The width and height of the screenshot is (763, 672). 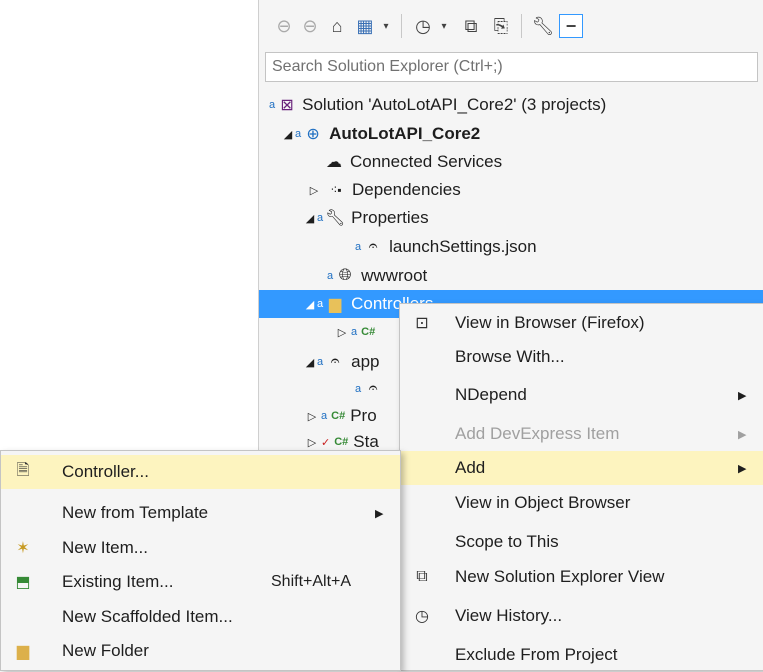 What do you see at coordinates (405, 133) in the screenshot?
I see `tree-item-label: AutoLotAPI_Core2` at bounding box center [405, 133].